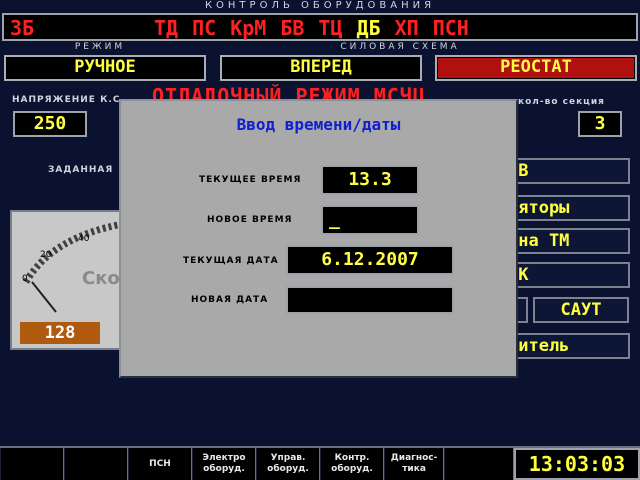  I want to click on bottom-button-psn: ПСН, so click(160, 464).